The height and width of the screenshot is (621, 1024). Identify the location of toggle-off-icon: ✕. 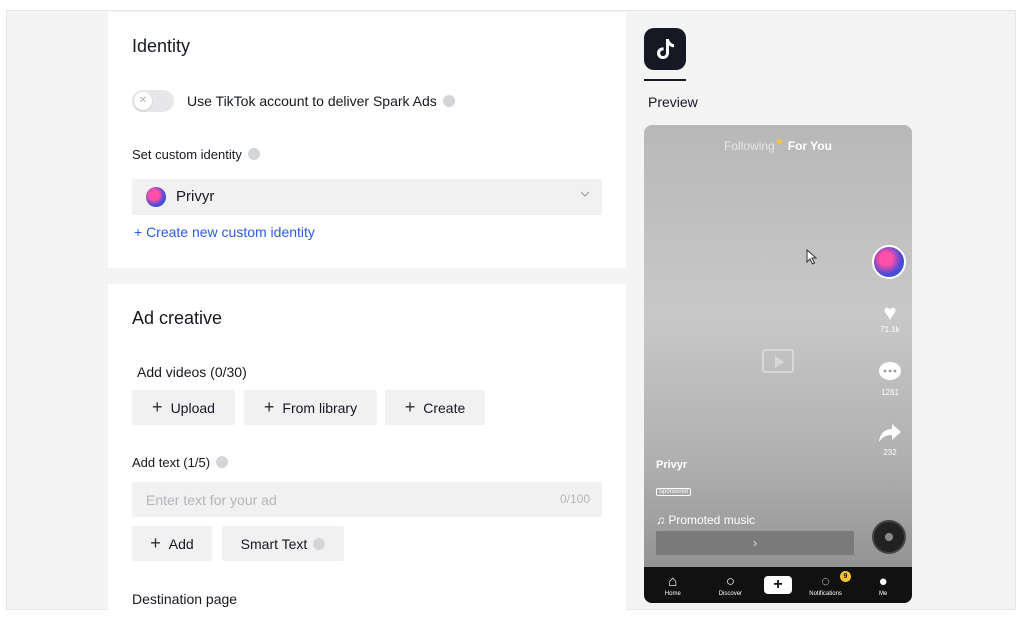
(143, 101).